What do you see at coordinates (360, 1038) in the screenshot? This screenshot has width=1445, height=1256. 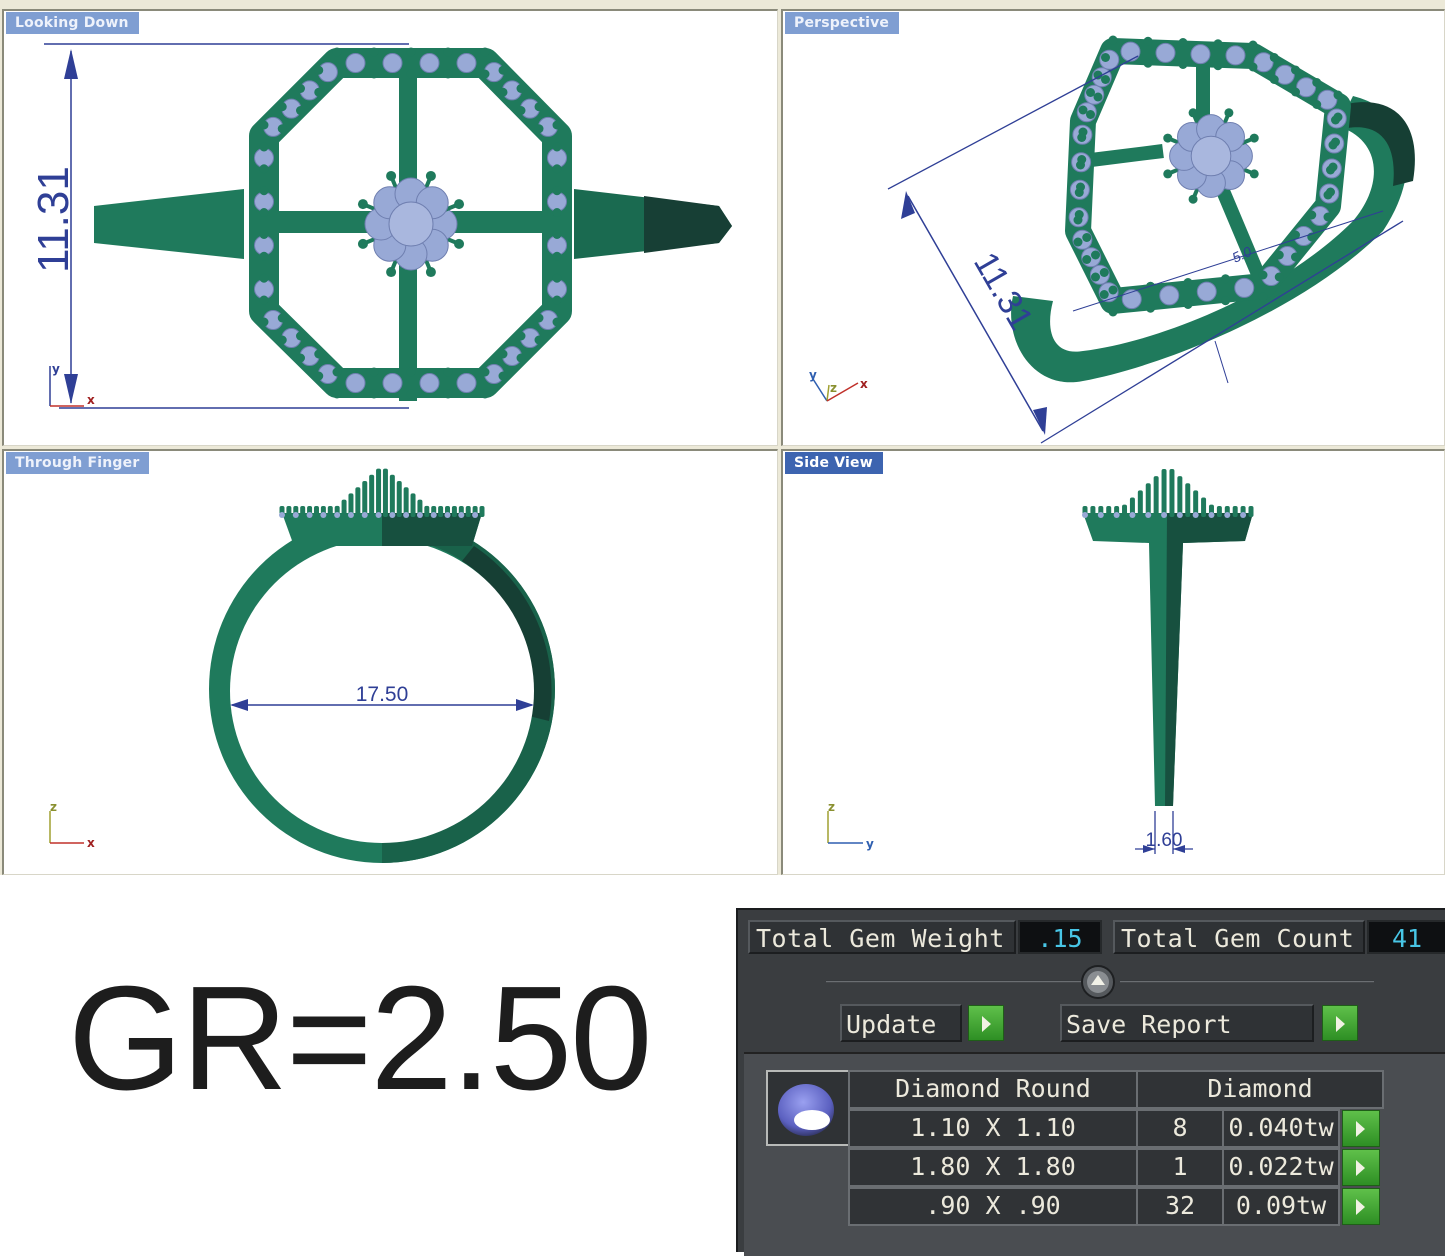 I see `gr-label: GR=2.50` at bounding box center [360, 1038].